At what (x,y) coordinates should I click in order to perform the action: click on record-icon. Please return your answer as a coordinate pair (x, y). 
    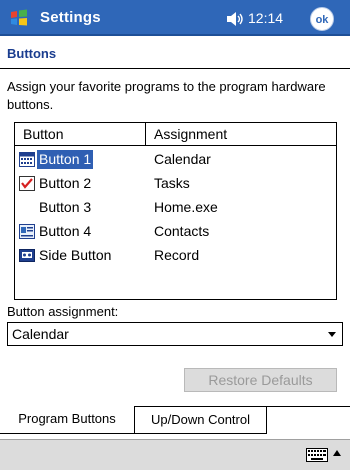
    Looking at the image, I should click on (27, 255).